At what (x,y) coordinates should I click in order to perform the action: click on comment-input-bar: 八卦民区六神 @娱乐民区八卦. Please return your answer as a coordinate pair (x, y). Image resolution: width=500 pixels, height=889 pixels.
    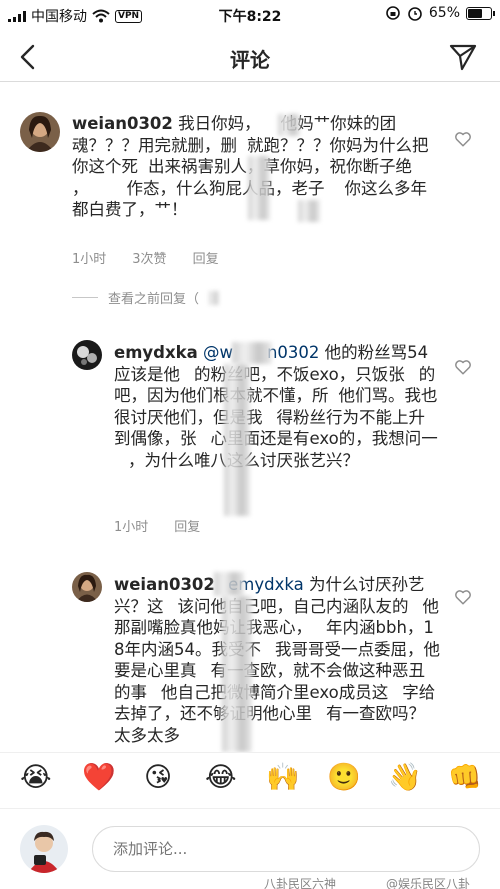
    Looking at the image, I should click on (250, 848).